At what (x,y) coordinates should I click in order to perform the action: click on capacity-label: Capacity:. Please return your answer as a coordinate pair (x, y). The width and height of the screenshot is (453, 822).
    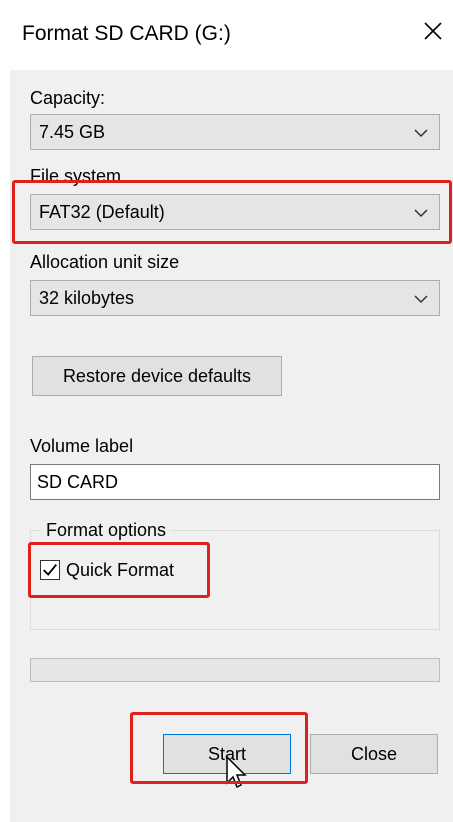
    Looking at the image, I should click on (68, 98).